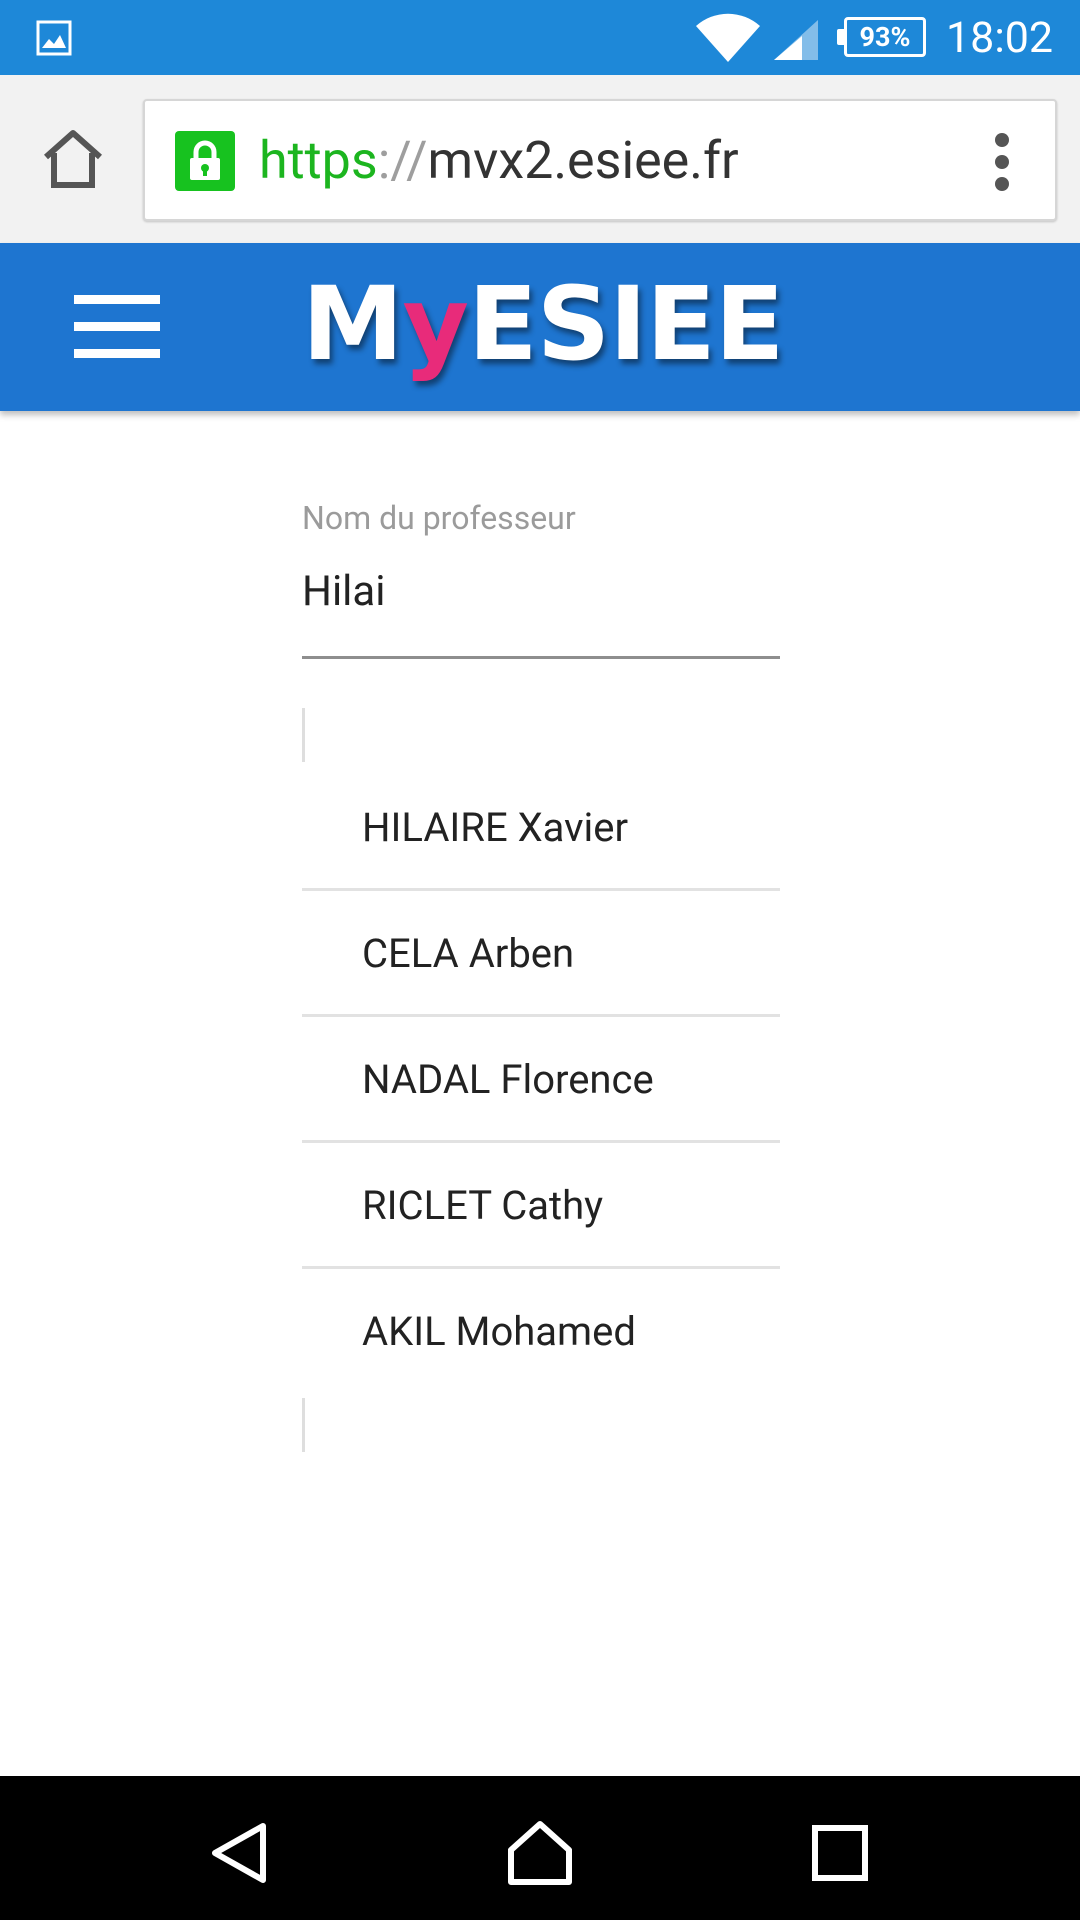 The image size is (1080, 1920). What do you see at coordinates (303, 735) in the screenshot?
I see `list-top-bar` at bounding box center [303, 735].